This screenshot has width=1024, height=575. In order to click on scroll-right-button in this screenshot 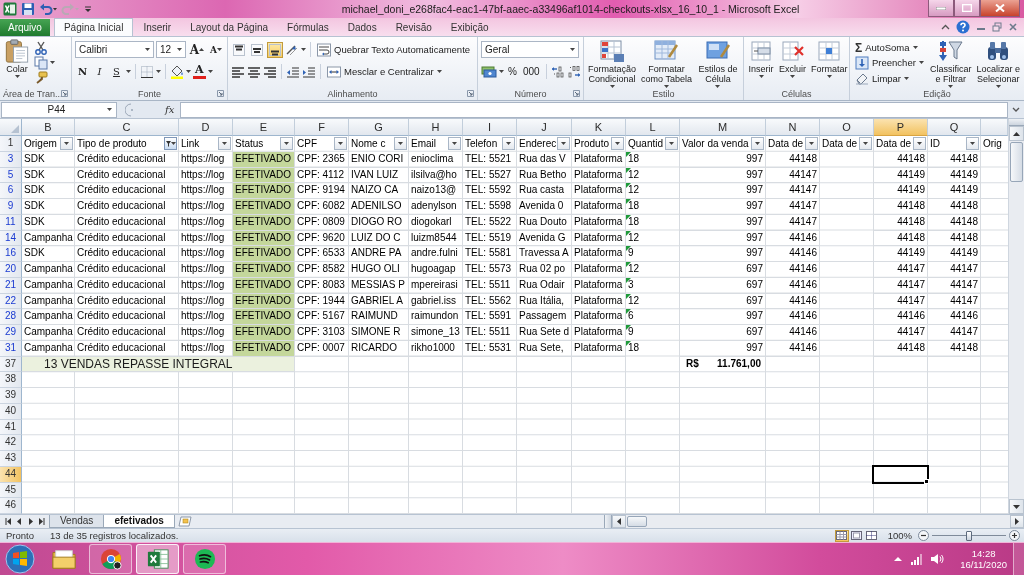, I will do `click(1017, 521)`.